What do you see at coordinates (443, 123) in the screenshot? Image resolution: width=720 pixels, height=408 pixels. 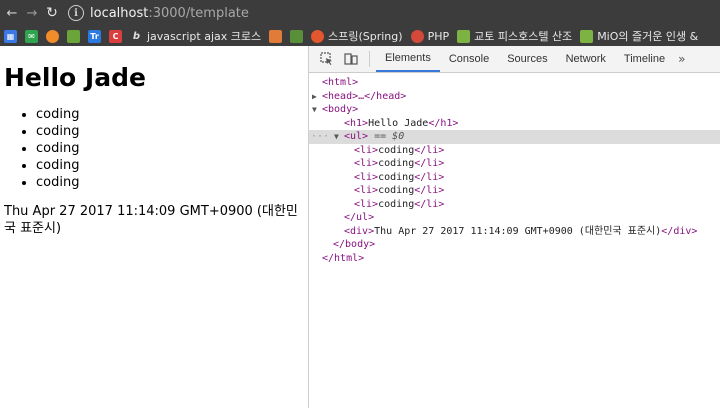 I see `tag: </h1>` at bounding box center [443, 123].